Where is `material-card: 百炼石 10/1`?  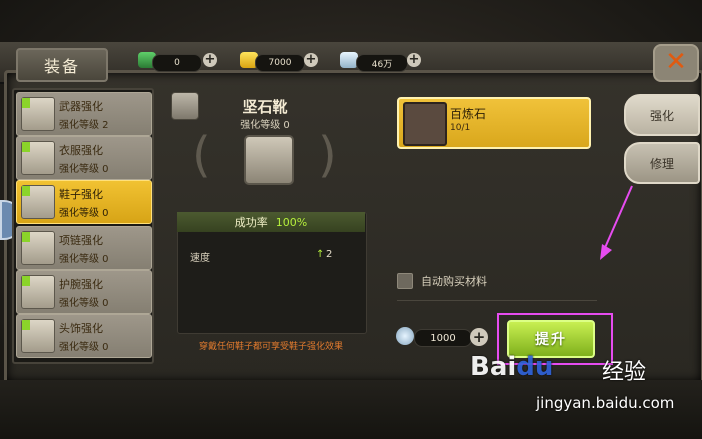 material-card: 百炼石 10/1 is located at coordinates (494, 123).